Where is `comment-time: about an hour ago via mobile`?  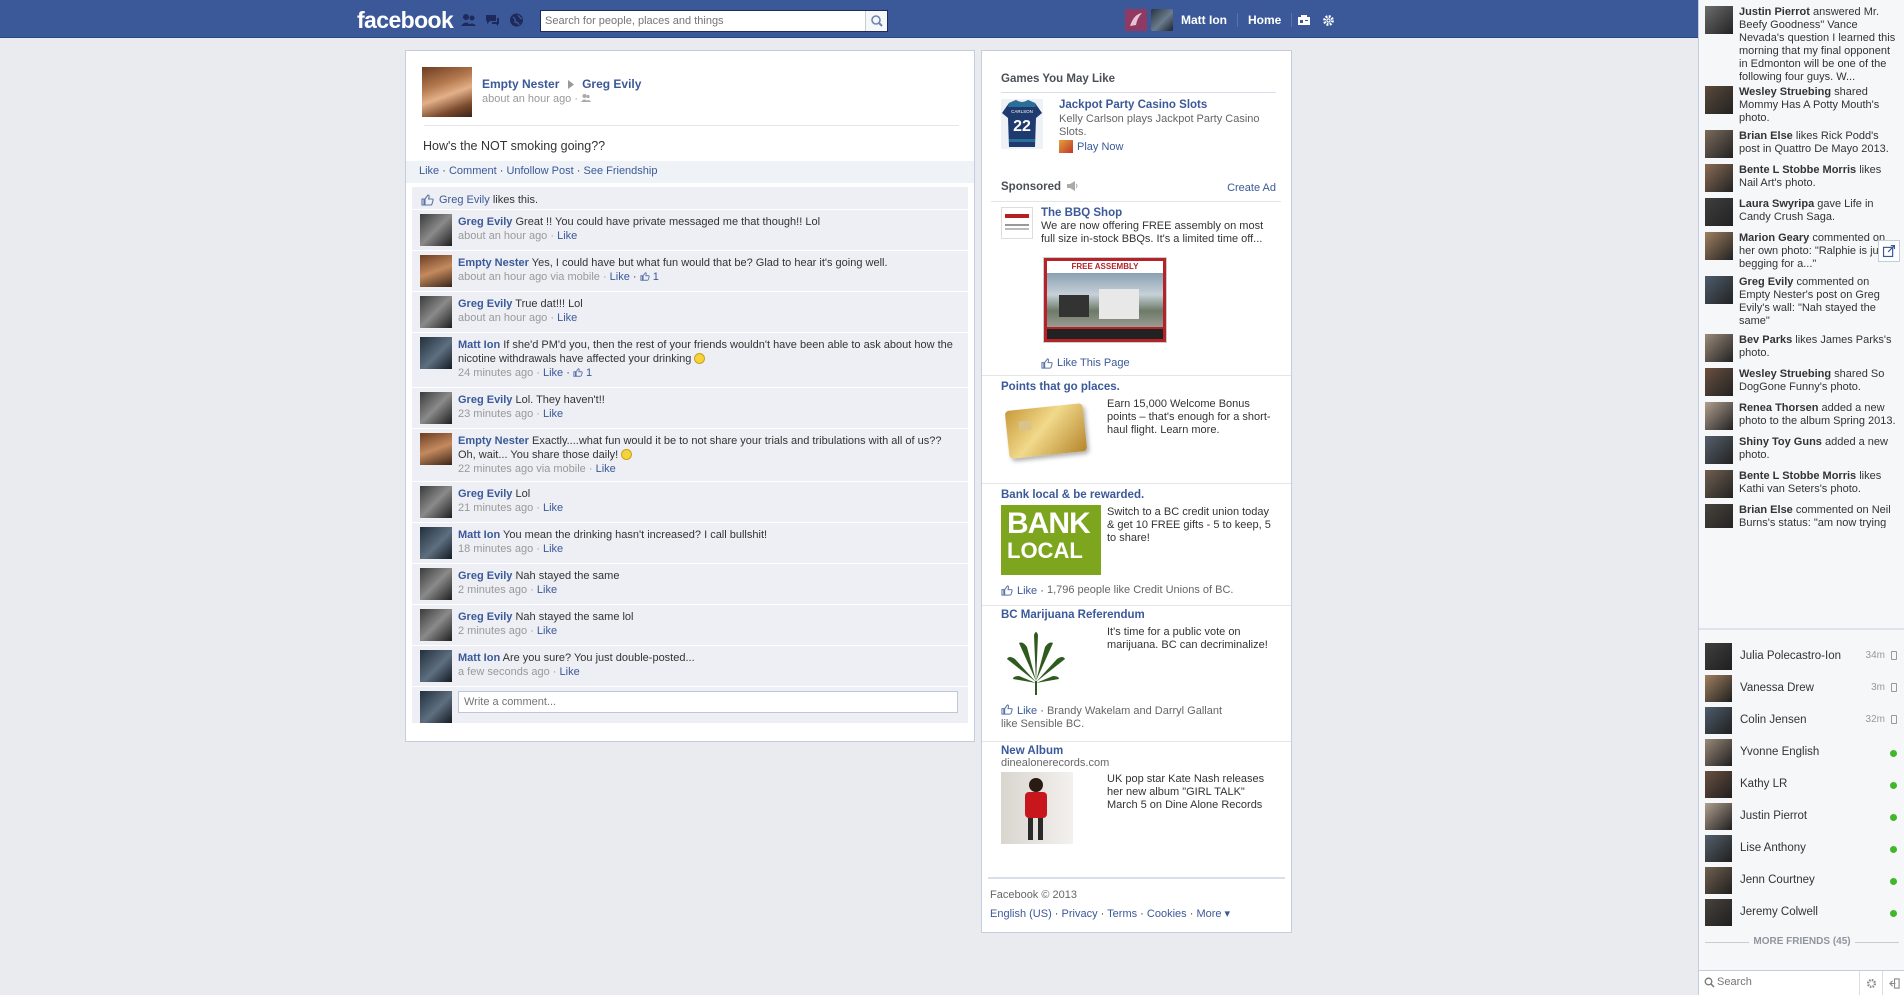 comment-time: about an hour ago via mobile is located at coordinates (529, 277).